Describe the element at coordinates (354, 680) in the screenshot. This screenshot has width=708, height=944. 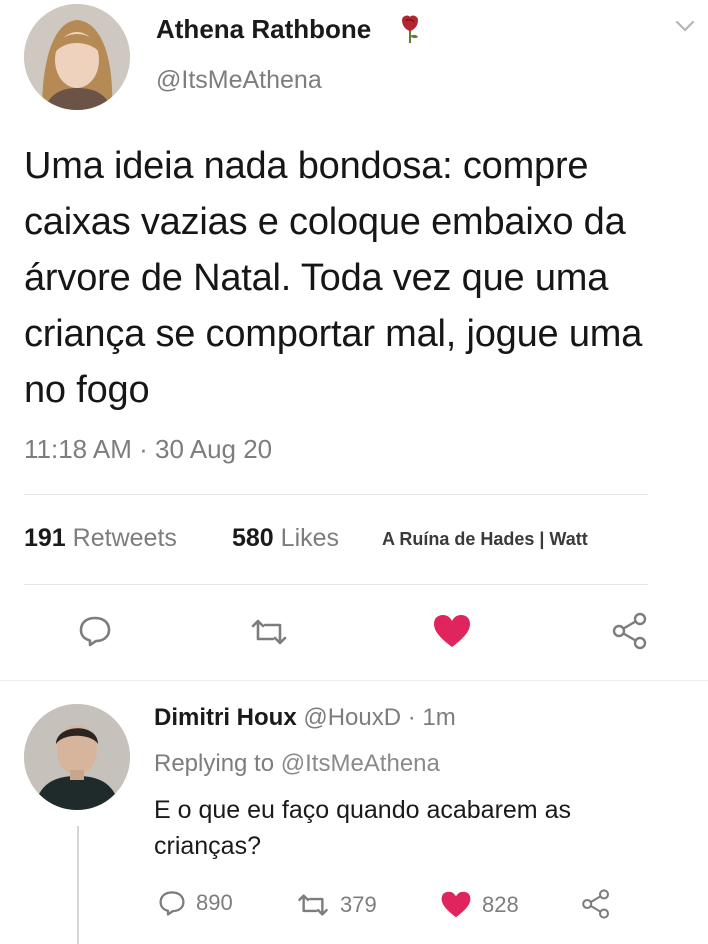
I see `divider-reply` at that location.